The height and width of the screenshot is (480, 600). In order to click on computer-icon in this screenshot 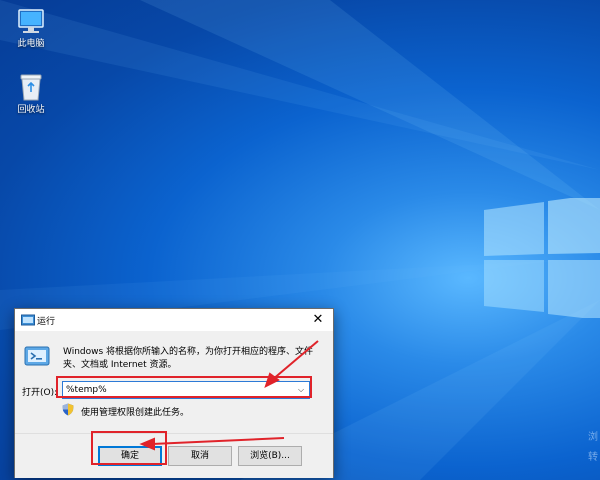, I will do `click(31, 21)`.